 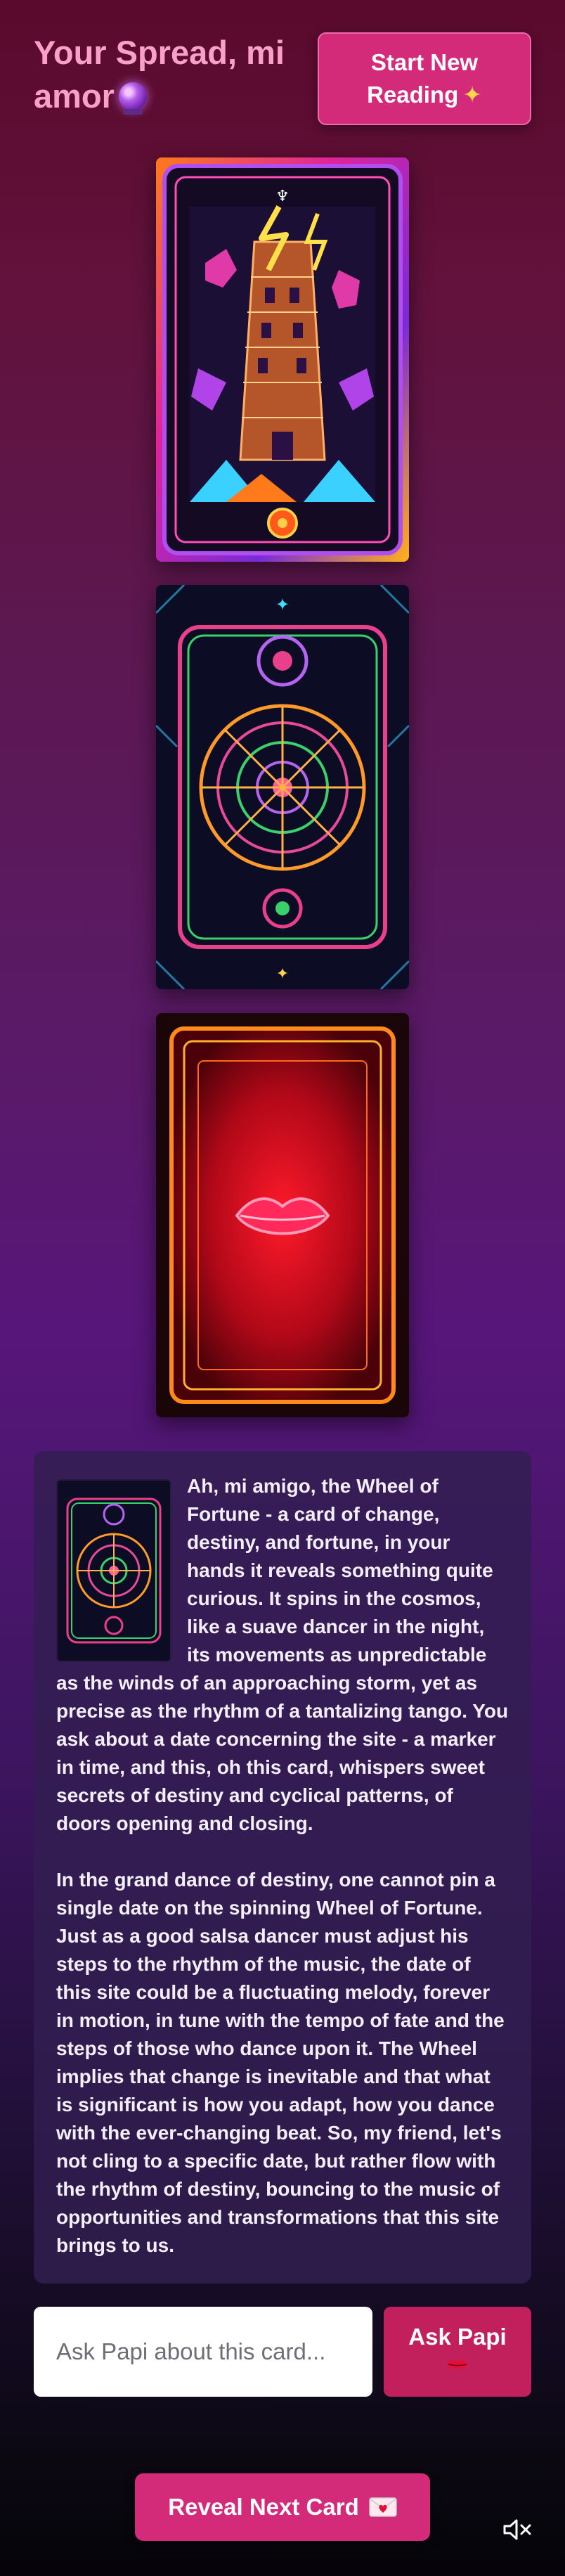 I want to click on tarot-card-wheel-of-fortune: ✦ ✦, so click(x=282, y=787).